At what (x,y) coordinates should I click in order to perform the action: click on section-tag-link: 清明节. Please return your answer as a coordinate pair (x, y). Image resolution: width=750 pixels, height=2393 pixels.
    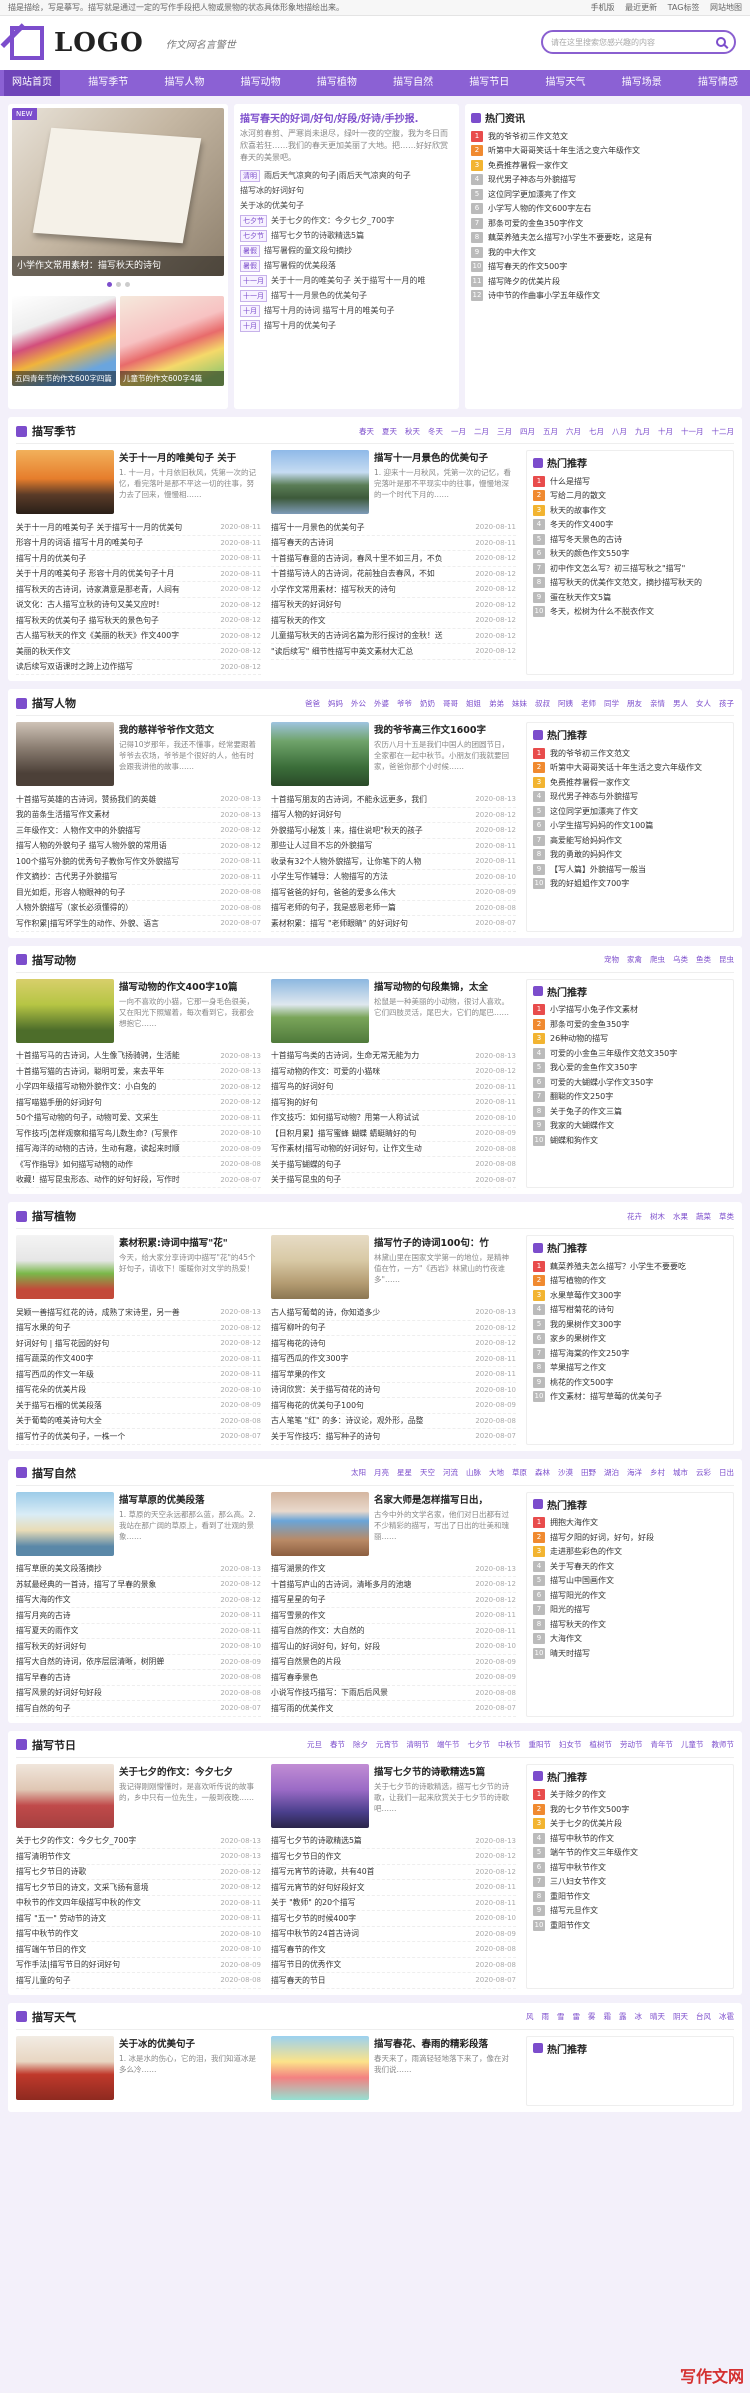
    Looking at the image, I should click on (418, 1744).